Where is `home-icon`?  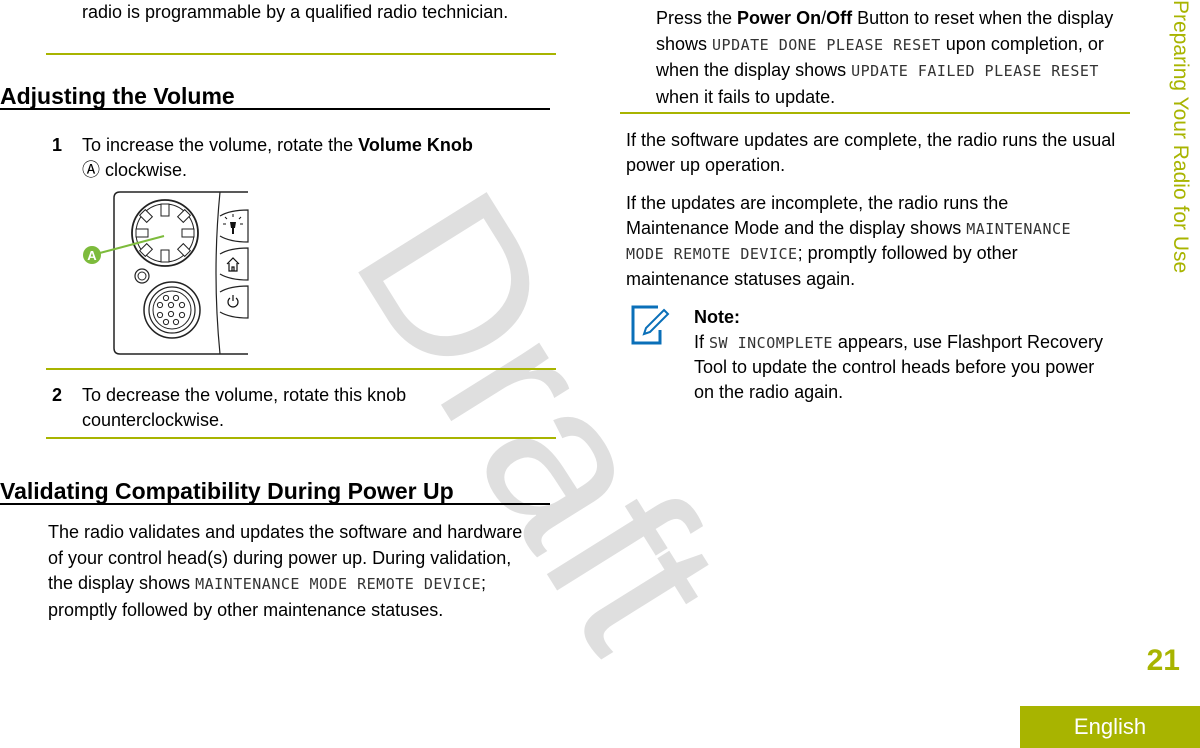
home-icon is located at coordinates (234, 264).